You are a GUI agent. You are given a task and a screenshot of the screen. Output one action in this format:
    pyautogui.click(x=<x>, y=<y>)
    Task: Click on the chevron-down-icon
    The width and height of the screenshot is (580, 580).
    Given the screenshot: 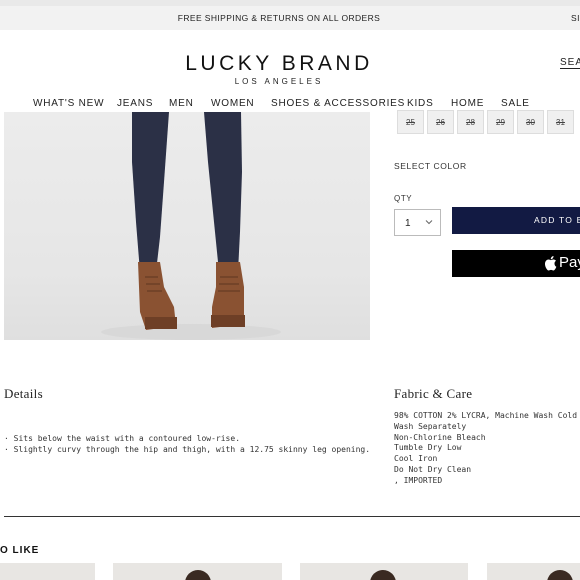 What is the action you would take?
    pyautogui.click(x=429, y=222)
    